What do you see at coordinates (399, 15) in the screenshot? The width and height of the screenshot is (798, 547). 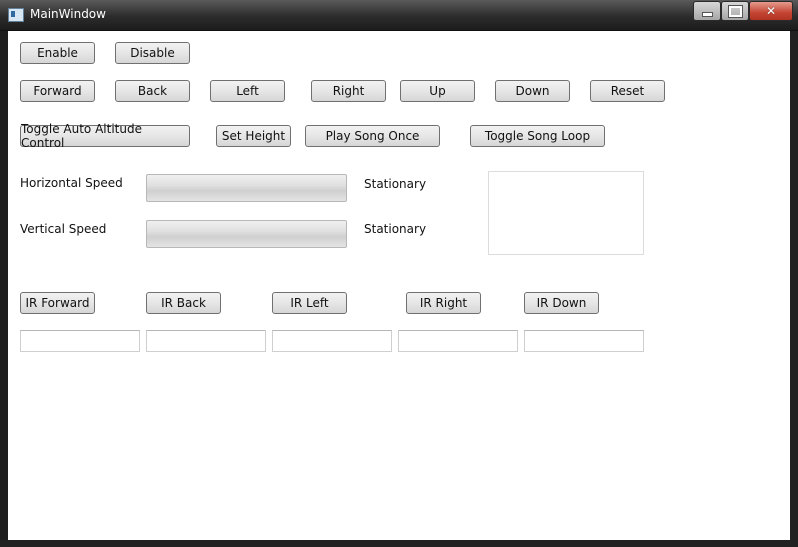 I see `title-bar: MainWindow ✕` at bounding box center [399, 15].